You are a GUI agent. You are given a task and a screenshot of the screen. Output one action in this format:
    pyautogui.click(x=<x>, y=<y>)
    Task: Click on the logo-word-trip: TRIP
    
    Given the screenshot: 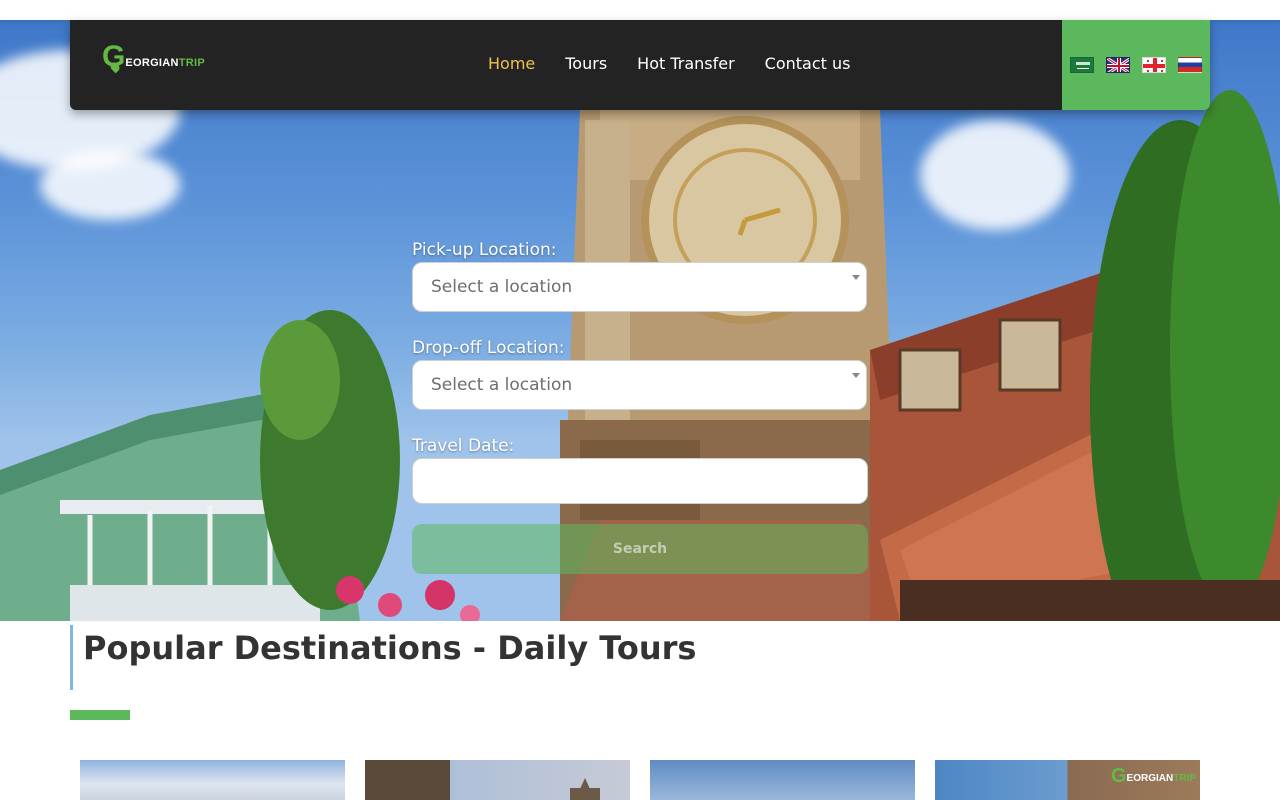 What is the action you would take?
    pyautogui.click(x=192, y=63)
    